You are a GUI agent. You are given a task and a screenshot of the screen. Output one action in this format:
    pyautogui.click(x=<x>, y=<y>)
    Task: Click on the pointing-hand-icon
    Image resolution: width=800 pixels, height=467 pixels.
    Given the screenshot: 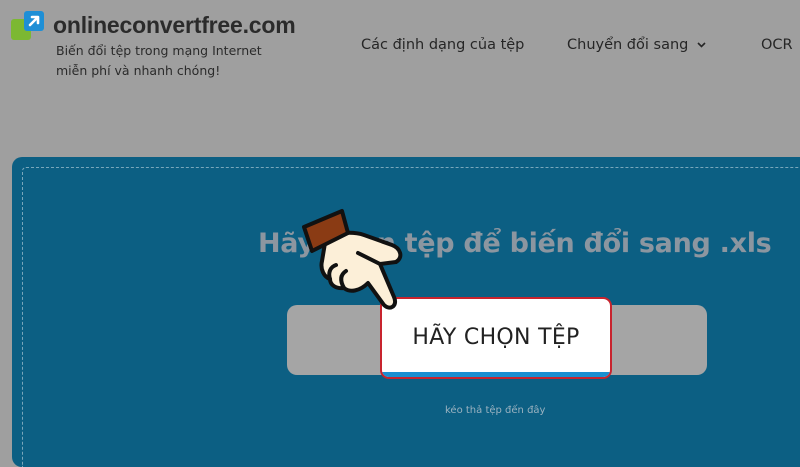 What is the action you would take?
    pyautogui.click(x=361, y=267)
    